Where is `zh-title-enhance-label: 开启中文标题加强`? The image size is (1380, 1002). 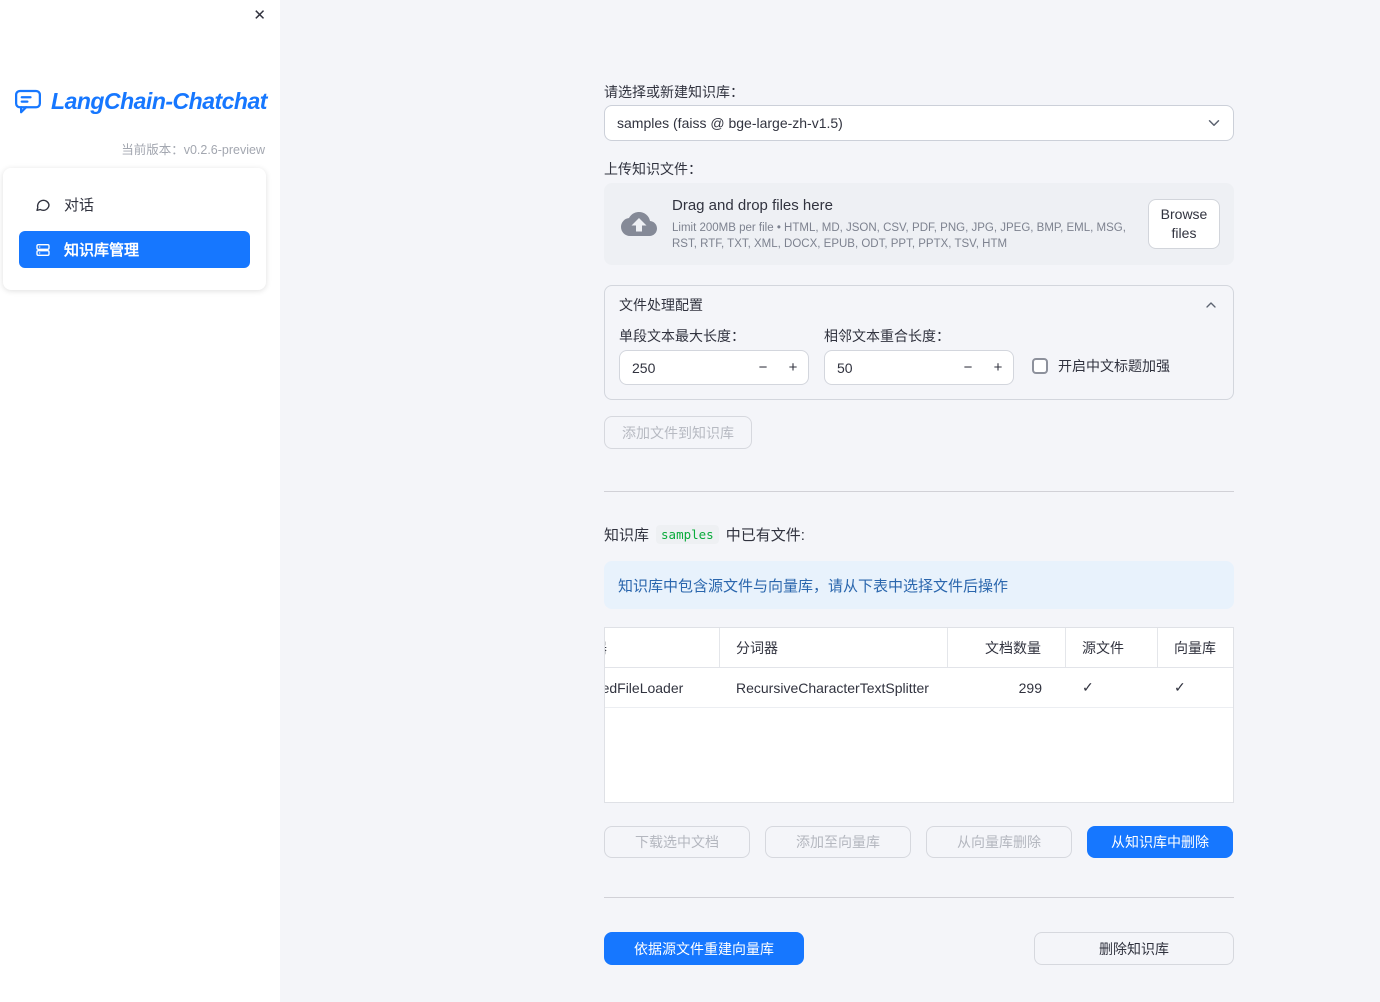 zh-title-enhance-label: 开启中文标题加强 is located at coordinates (1114, 366).